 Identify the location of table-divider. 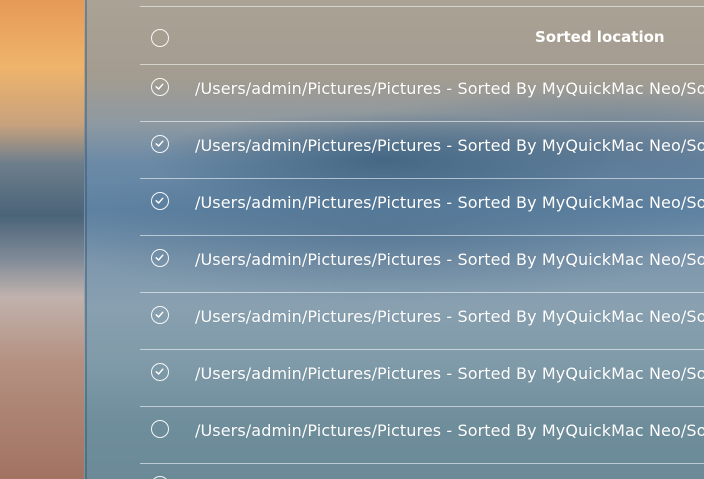
(422, 463).